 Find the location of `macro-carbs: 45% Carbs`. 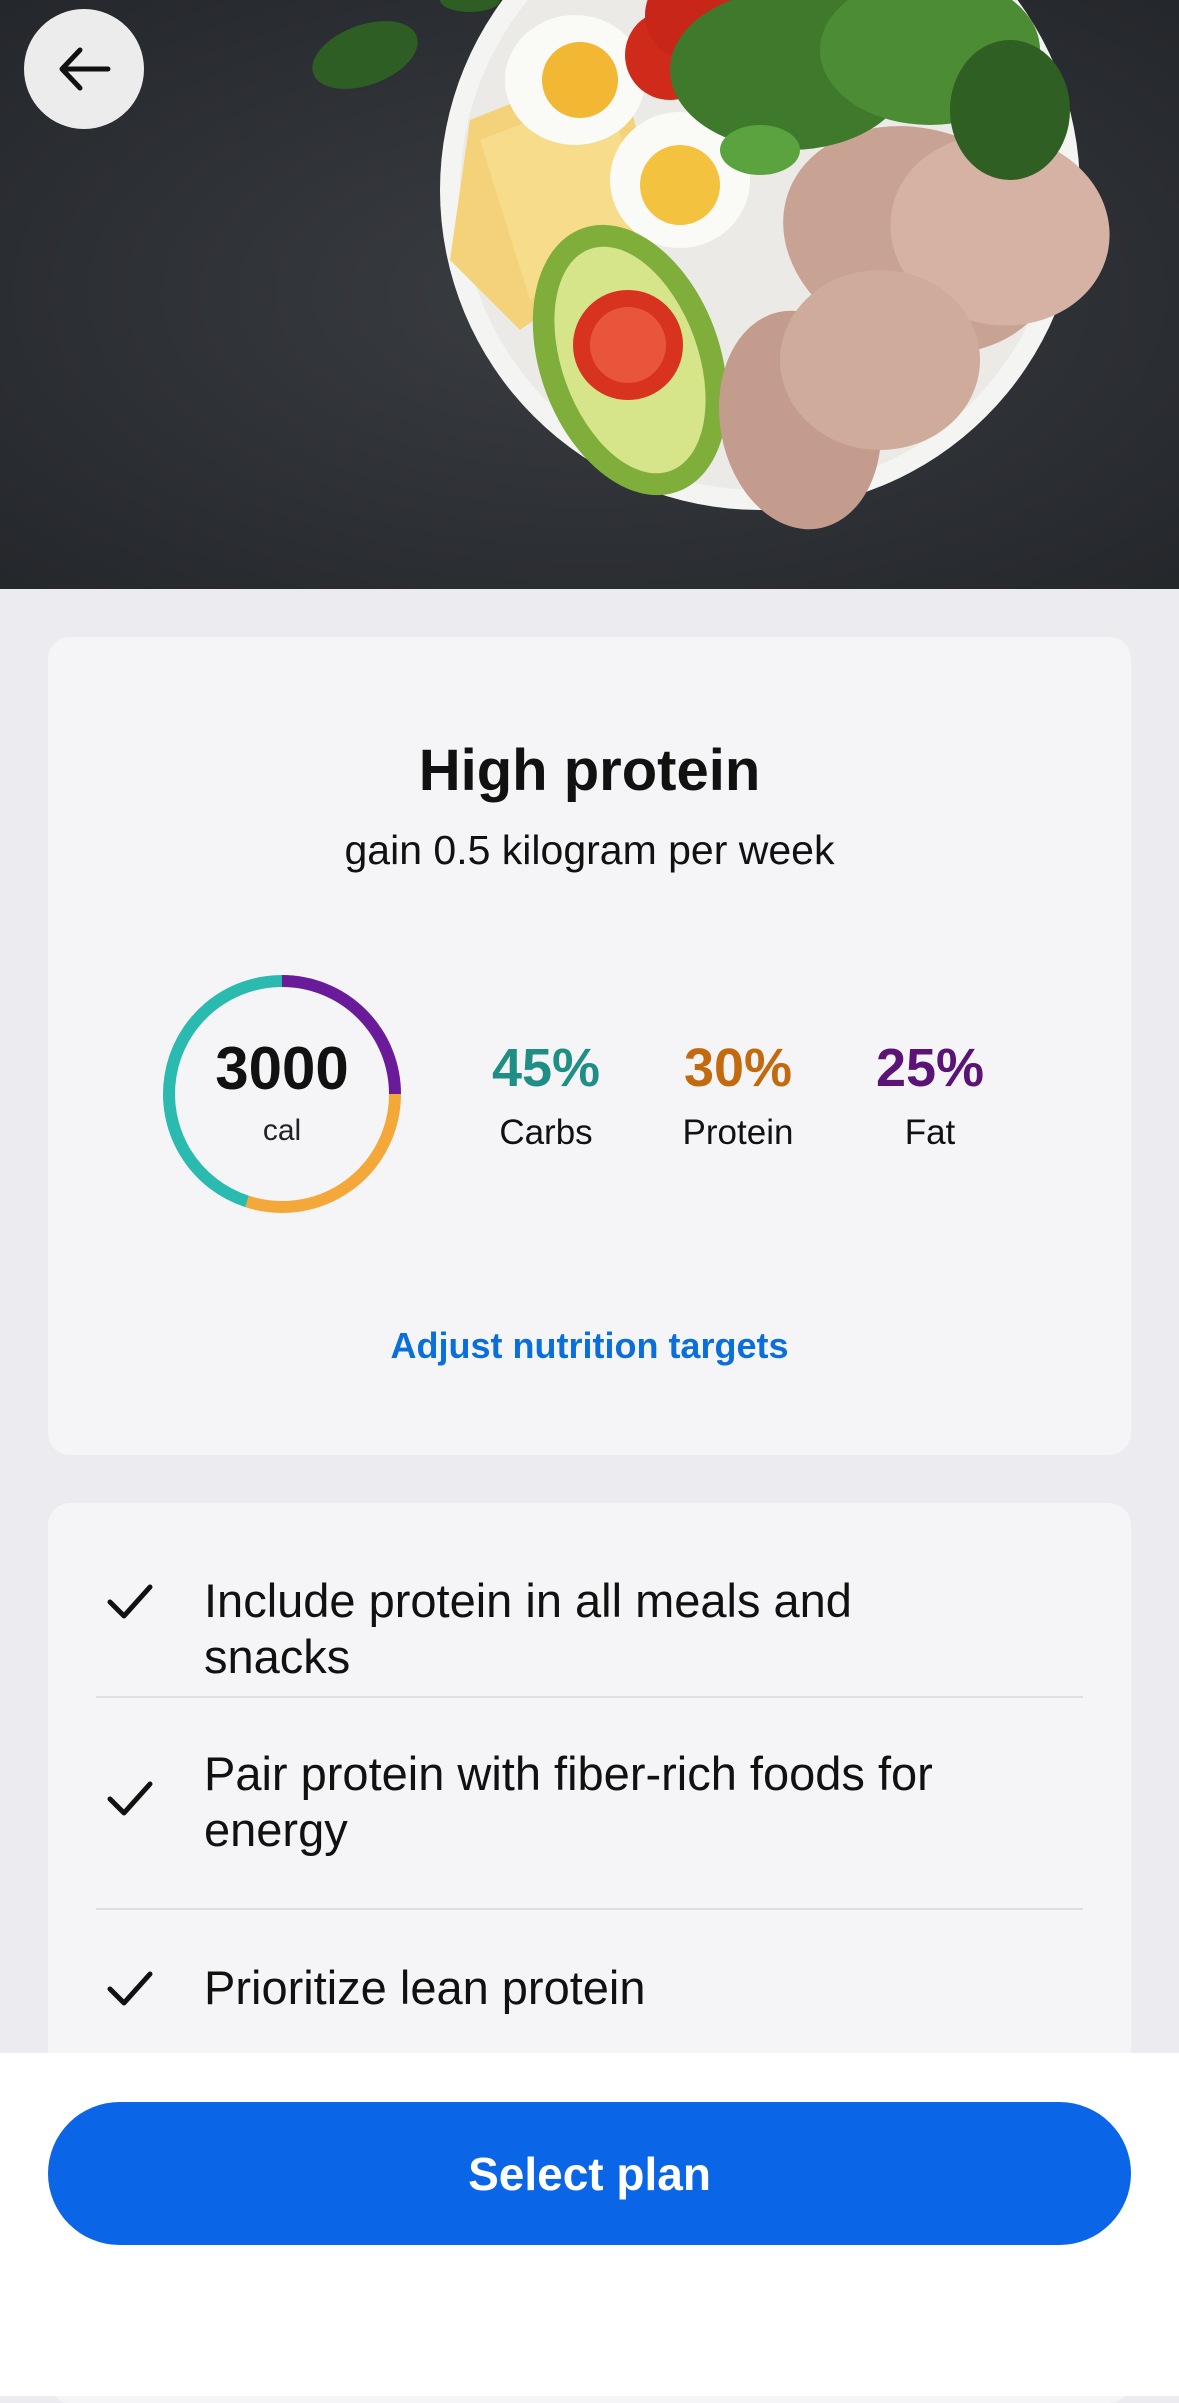

macro-carbs: 45% Carbs is located at coordinates (546, 1095).